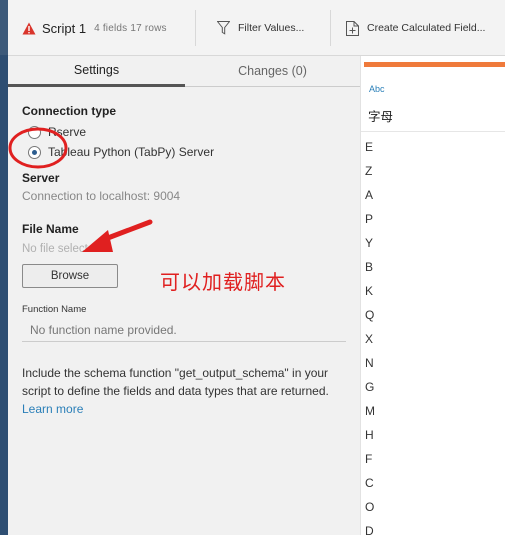 The height and width of the screenshot is (535, 505). I want to click on settings-tabs: Settings Changes (0), so click(184, 71).